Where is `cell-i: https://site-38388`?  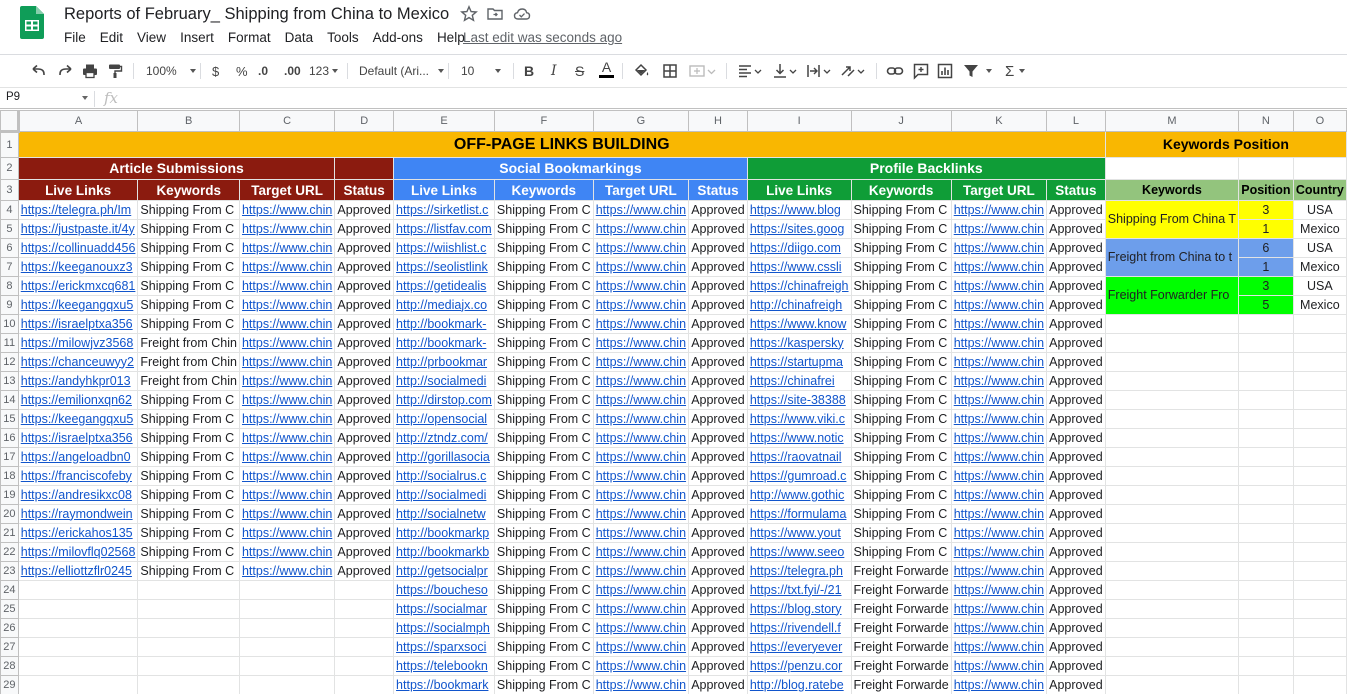 cell-i: https://site-38388 is located at coordinates (799, 400).